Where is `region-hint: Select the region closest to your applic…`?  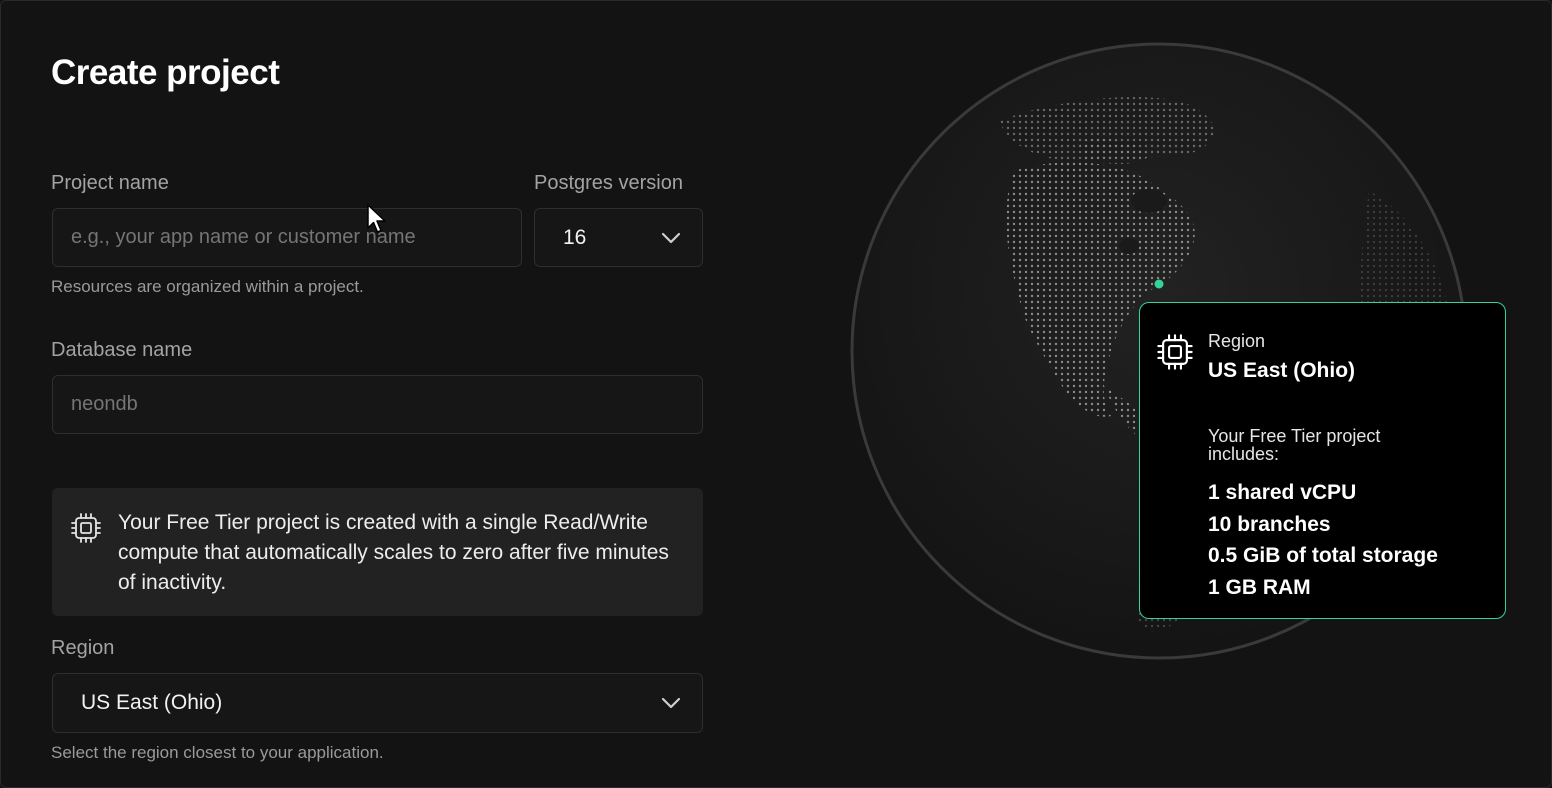 region-hint: Select the region closest to your applic… is located at coordinates (217, 752).